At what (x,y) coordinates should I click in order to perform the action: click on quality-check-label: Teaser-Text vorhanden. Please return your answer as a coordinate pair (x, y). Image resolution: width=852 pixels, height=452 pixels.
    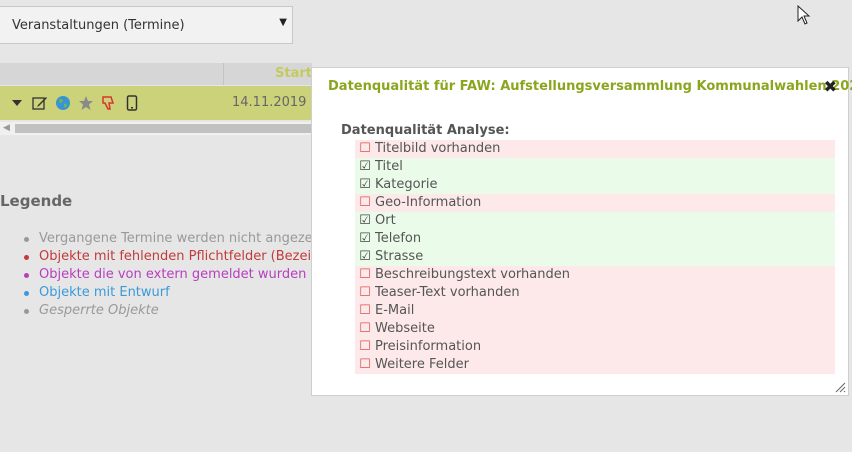
    Looking at the image, I should click on (447, 292).